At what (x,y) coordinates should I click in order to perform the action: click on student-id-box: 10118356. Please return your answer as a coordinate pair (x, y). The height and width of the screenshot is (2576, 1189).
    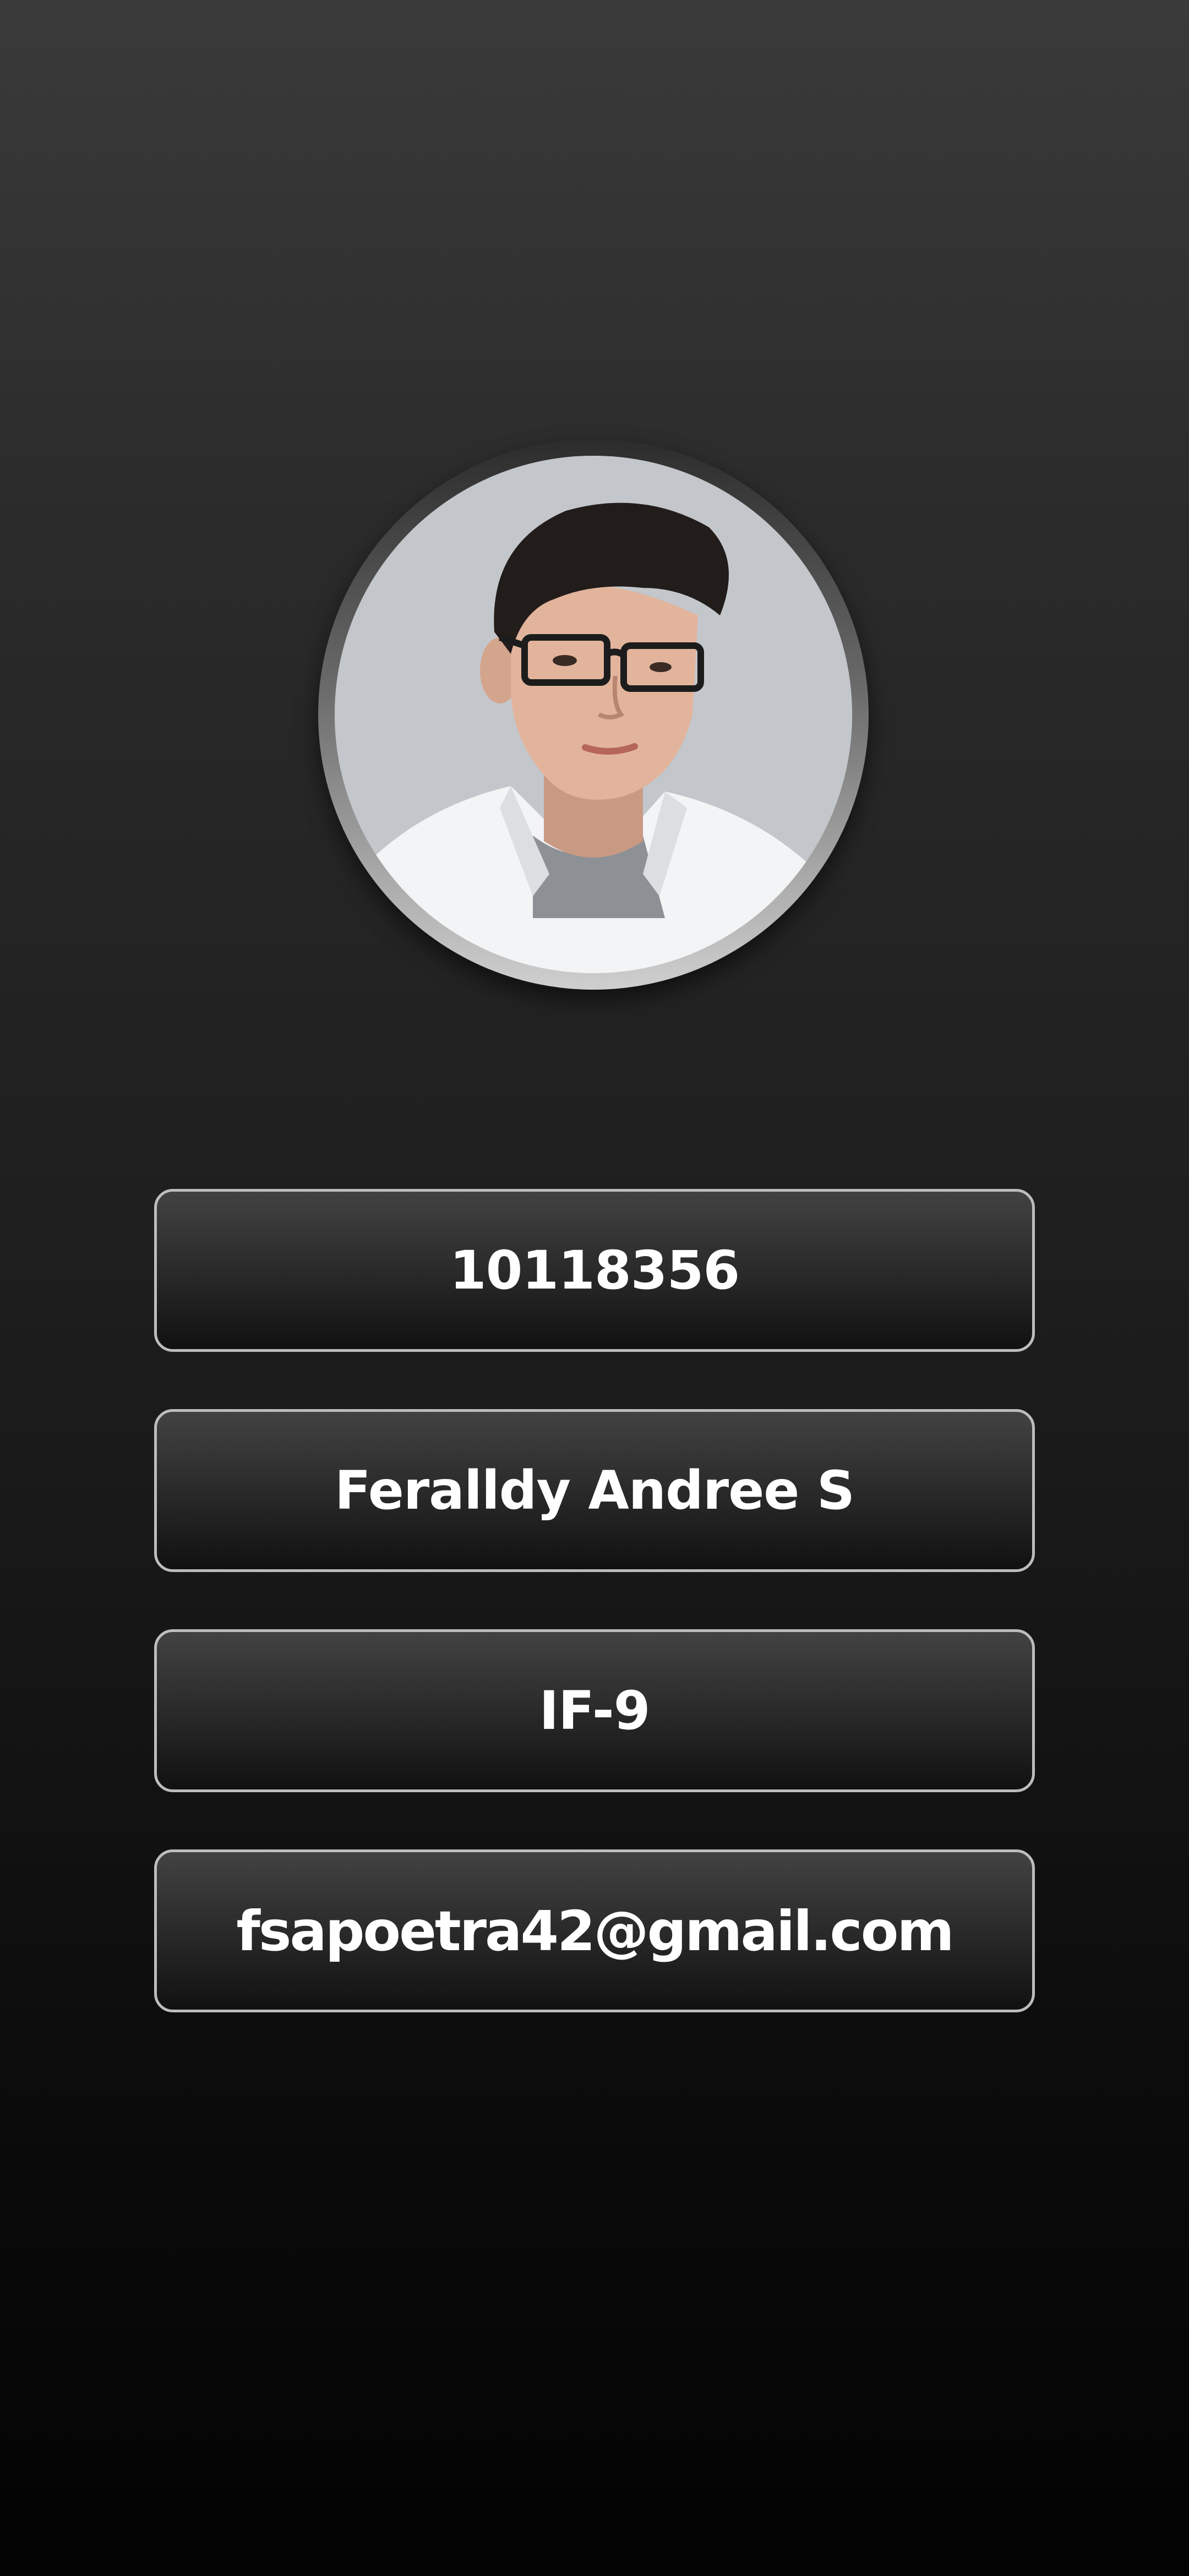
    Looking at the image, I should click on (594, 1271).